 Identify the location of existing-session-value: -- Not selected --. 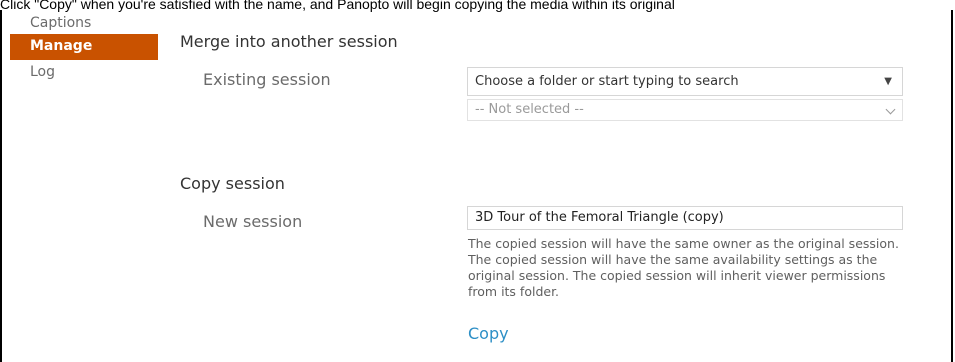
(529, 109).